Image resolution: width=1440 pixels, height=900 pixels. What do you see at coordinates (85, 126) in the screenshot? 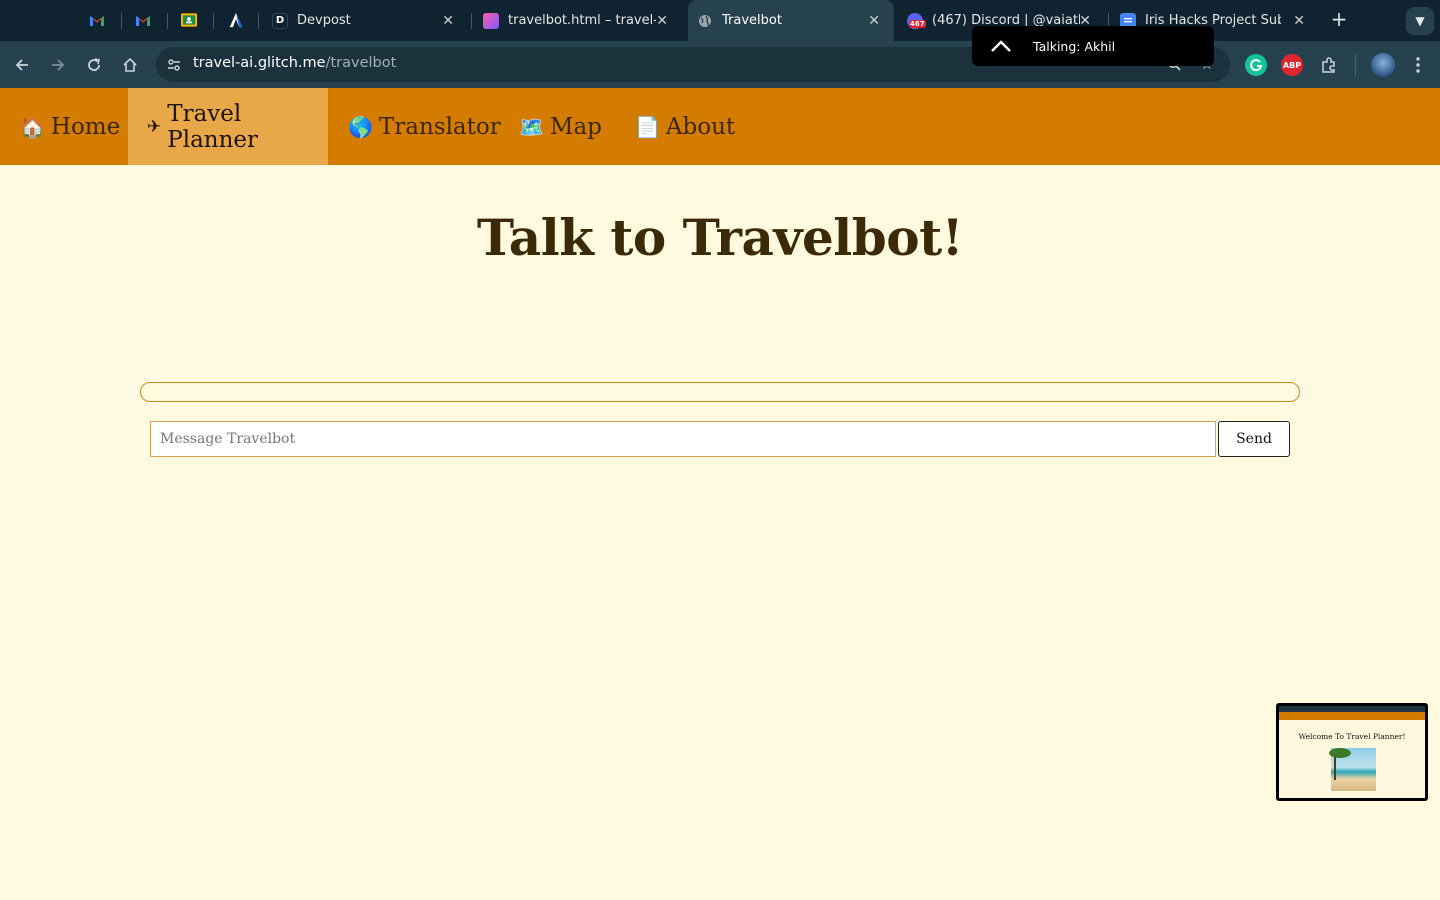
I see `nav-label: Home` at bounding box center [85, 126].